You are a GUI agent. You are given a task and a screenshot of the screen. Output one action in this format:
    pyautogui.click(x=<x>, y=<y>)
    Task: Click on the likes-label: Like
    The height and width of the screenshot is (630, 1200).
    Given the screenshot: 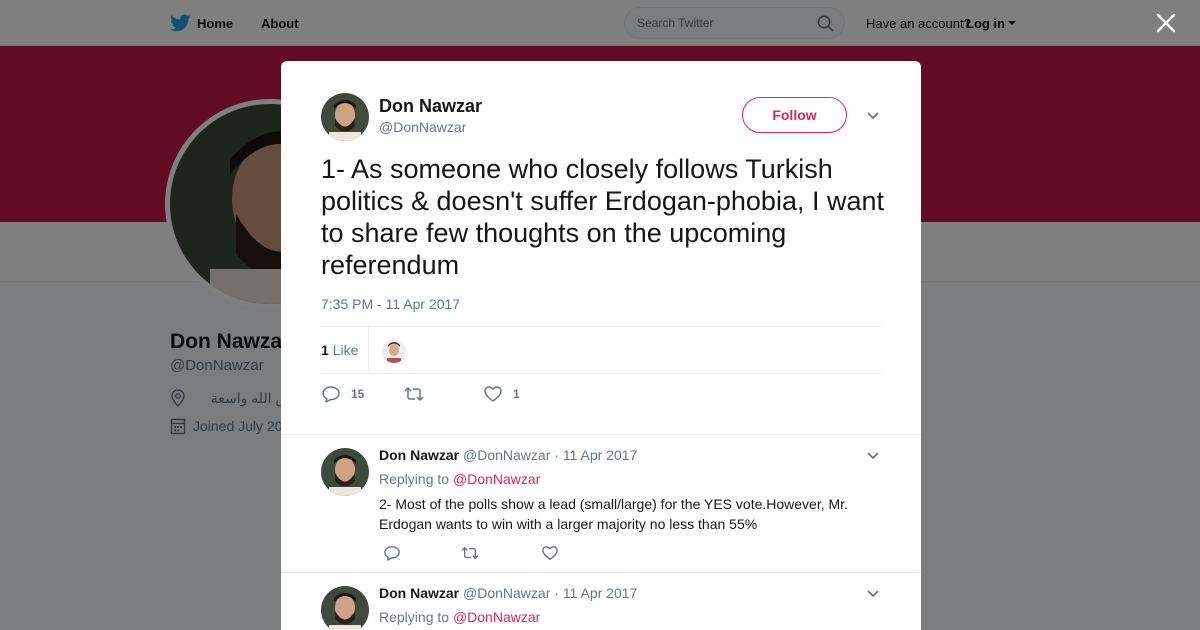 What is the action you would take?
    pyautogui.click(x=345, y=350)
    